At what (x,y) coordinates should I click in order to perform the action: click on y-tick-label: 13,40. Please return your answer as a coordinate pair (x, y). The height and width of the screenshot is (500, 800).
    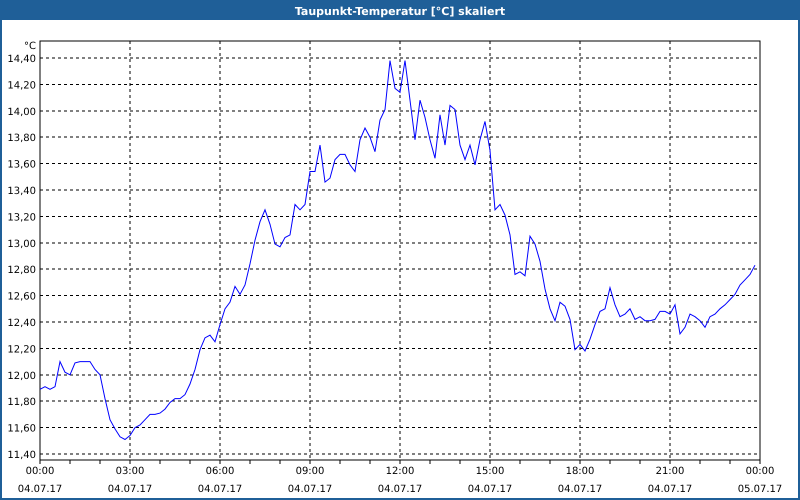
    Looking at the image, I should click on (21, 191).